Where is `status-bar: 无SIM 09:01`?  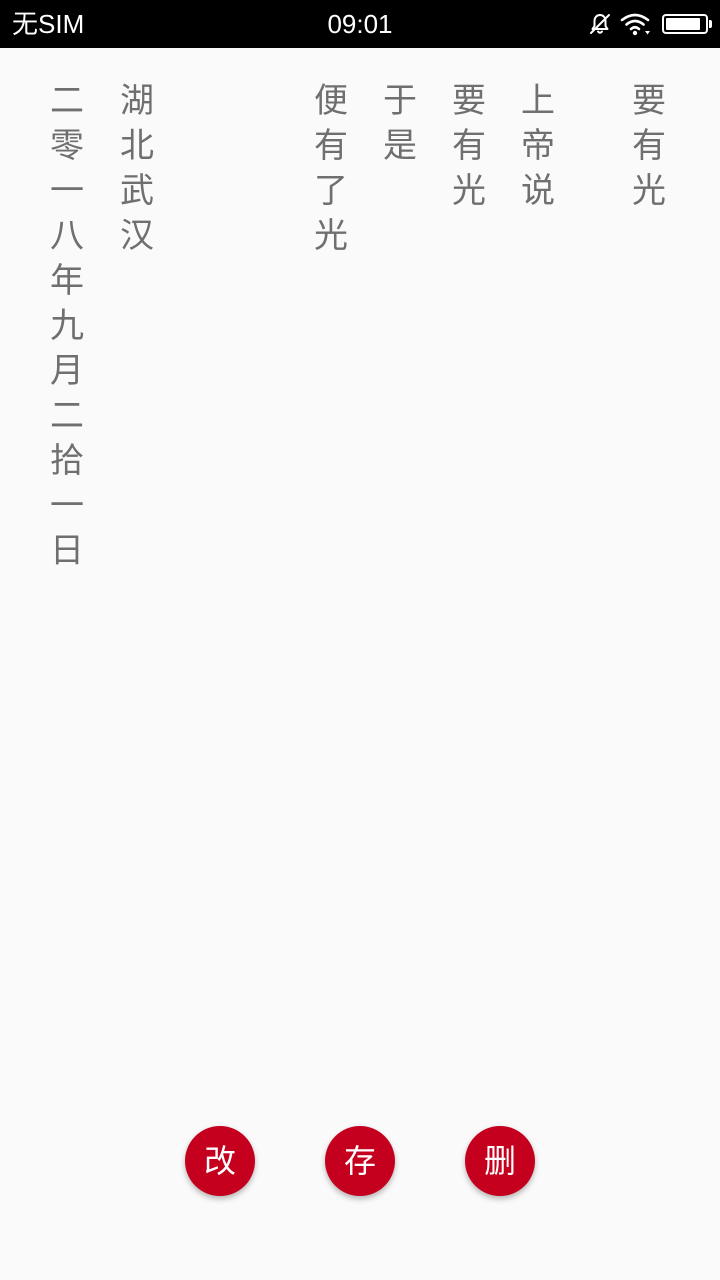
status-bar: 无SIM 09:01 is located at coordinates (360, 24).